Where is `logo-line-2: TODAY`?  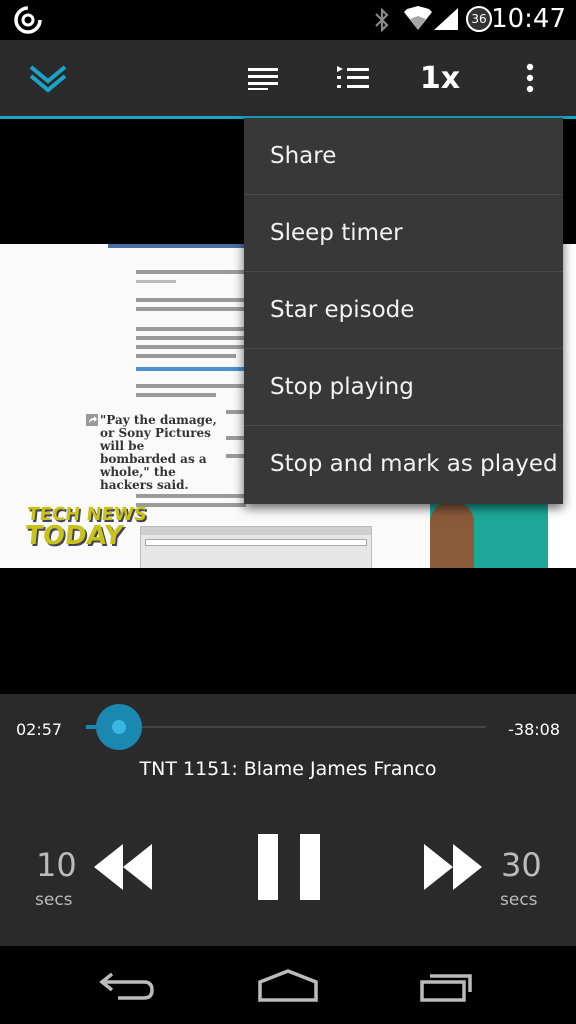 logo-line-2: TODAY is located at coordinates (85, 536).